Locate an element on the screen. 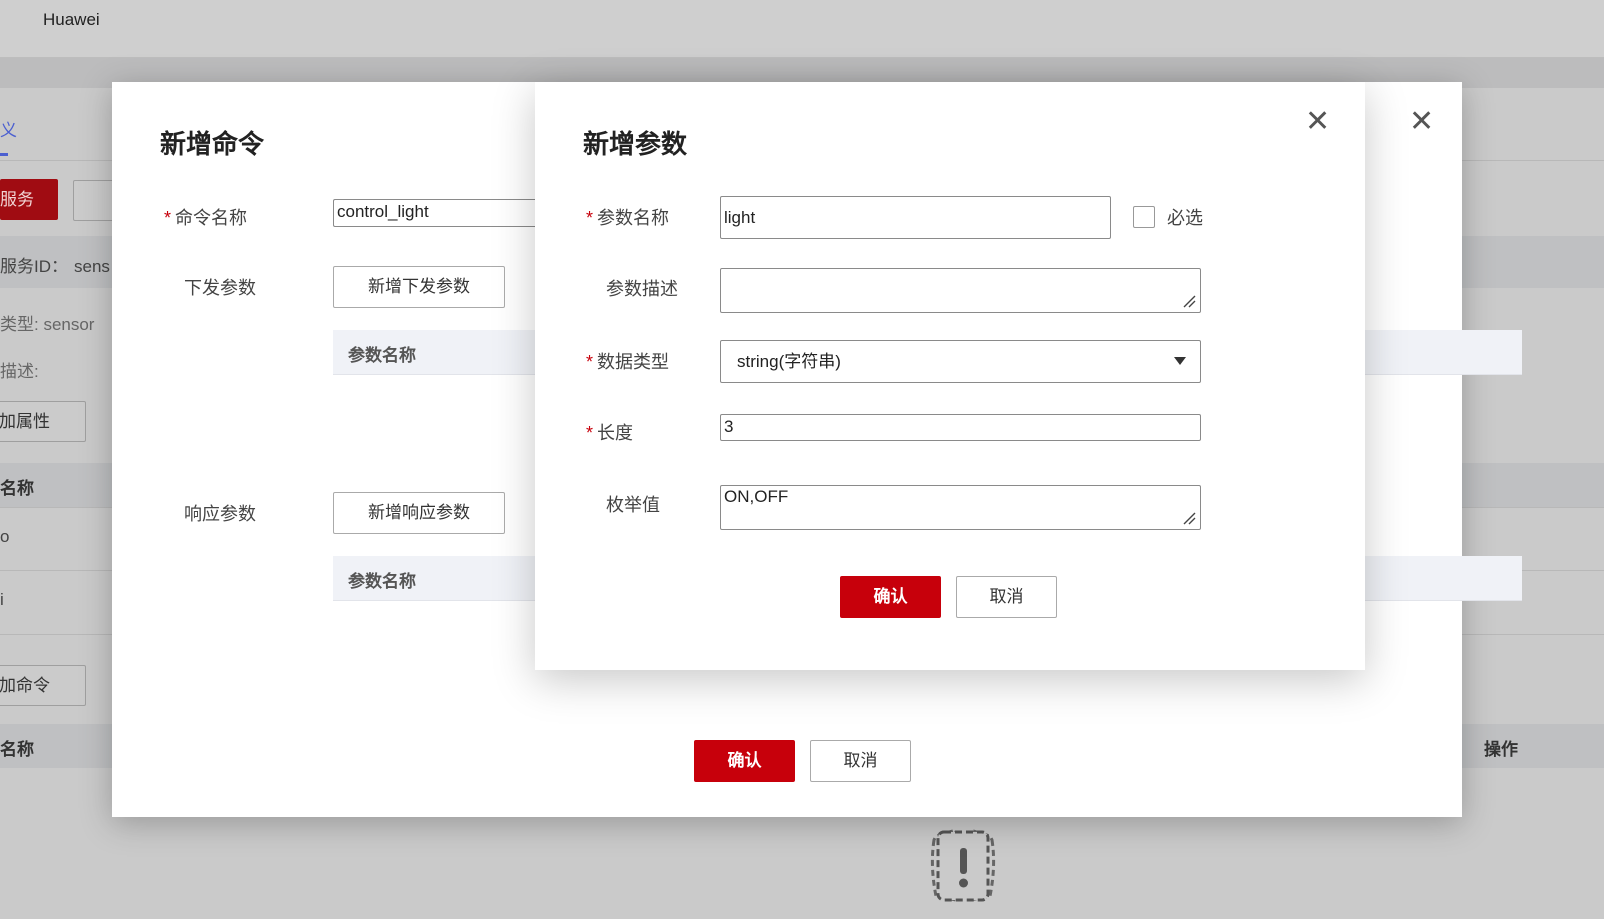 This screenshot has height=919, width=1604. tab-underline is located at coordinates (4, 154).